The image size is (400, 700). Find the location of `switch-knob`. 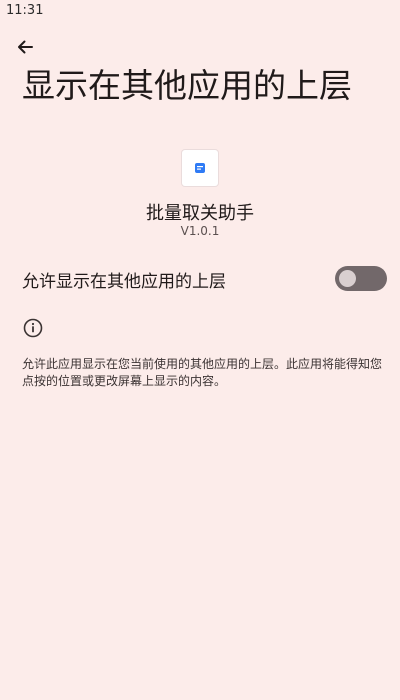

switch-knob is located at coordinates (347, 278).